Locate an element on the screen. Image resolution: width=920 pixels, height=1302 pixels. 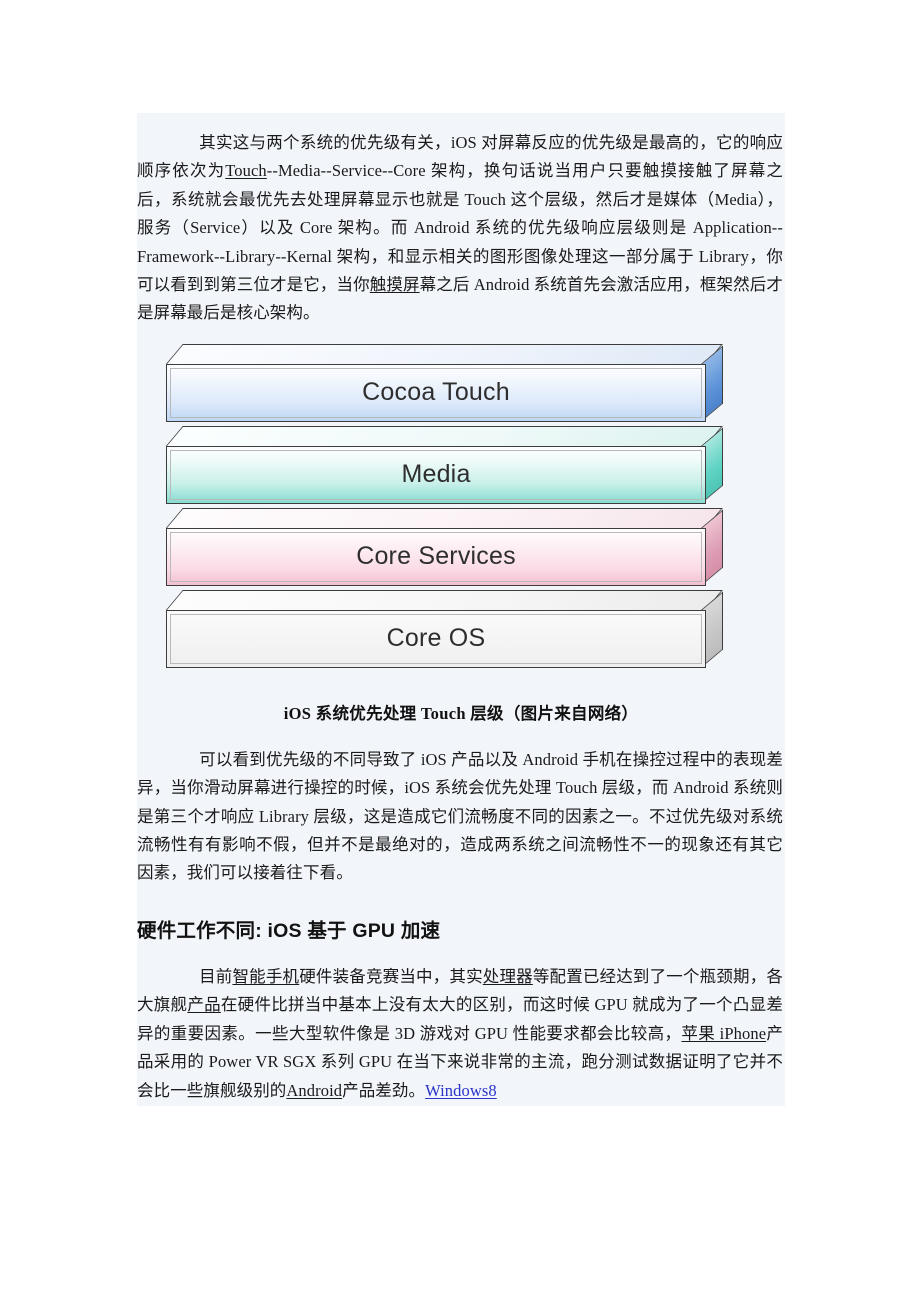
layer-label-core-os: Core OS is located at coordinates (436, 638).